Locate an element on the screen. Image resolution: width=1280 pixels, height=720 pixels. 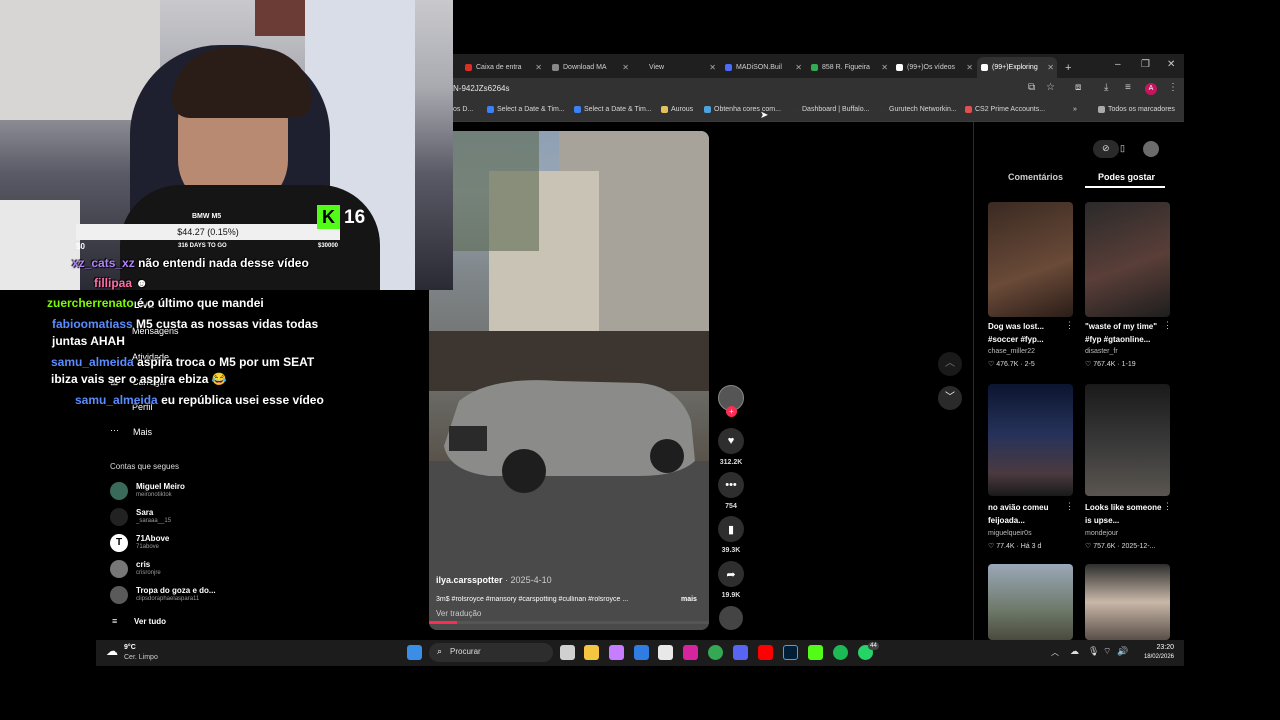
store-icon is located at coordinates (665, 652).